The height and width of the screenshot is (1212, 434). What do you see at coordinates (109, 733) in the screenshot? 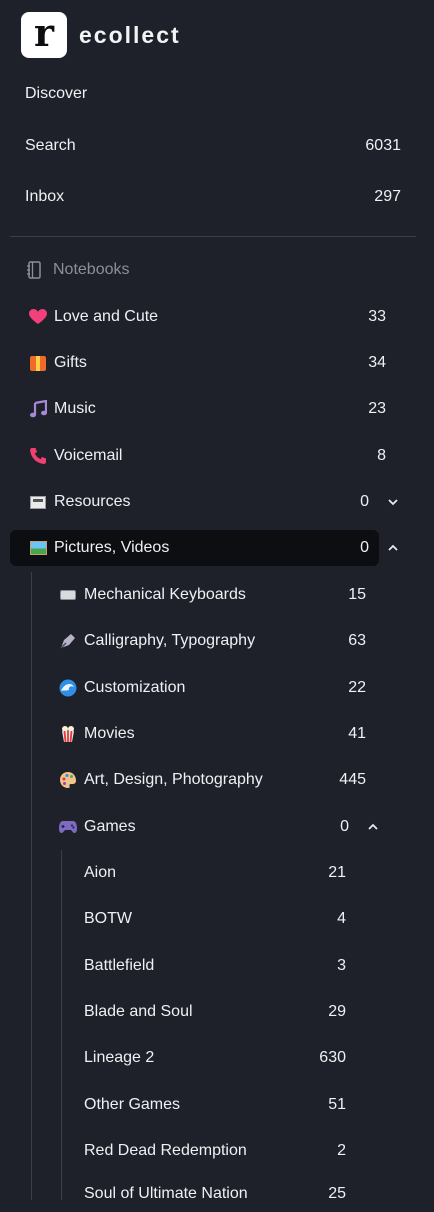
I see `notebook-label: Movies` at bounding box center [109, 733].